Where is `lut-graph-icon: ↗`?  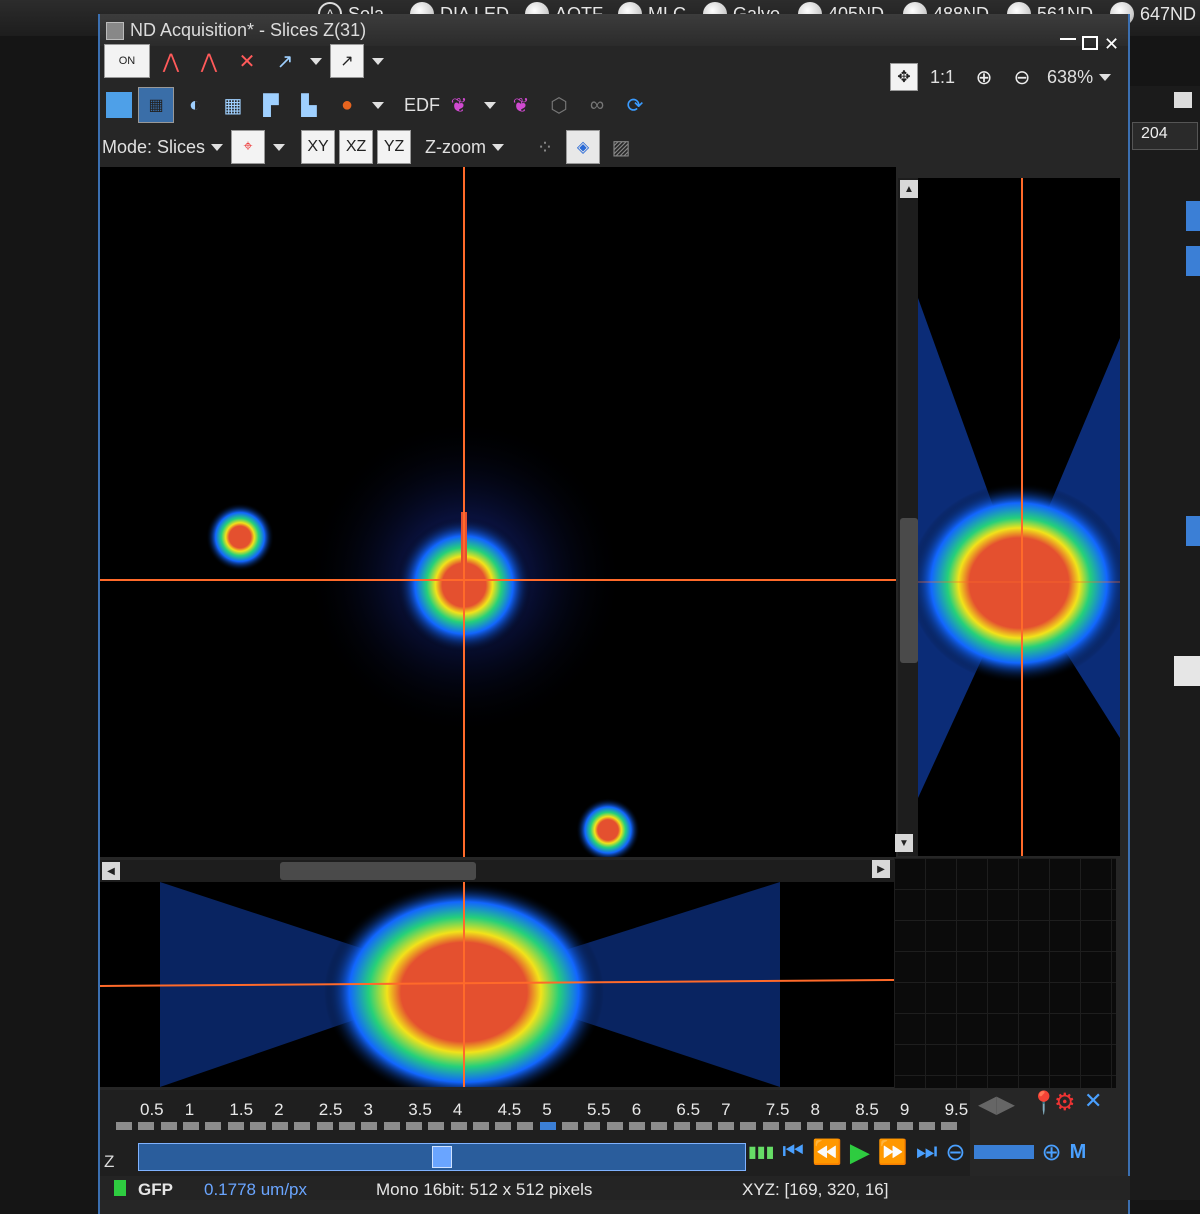 lut-graph-icon: ↗ is located at coordinates (347, 61).